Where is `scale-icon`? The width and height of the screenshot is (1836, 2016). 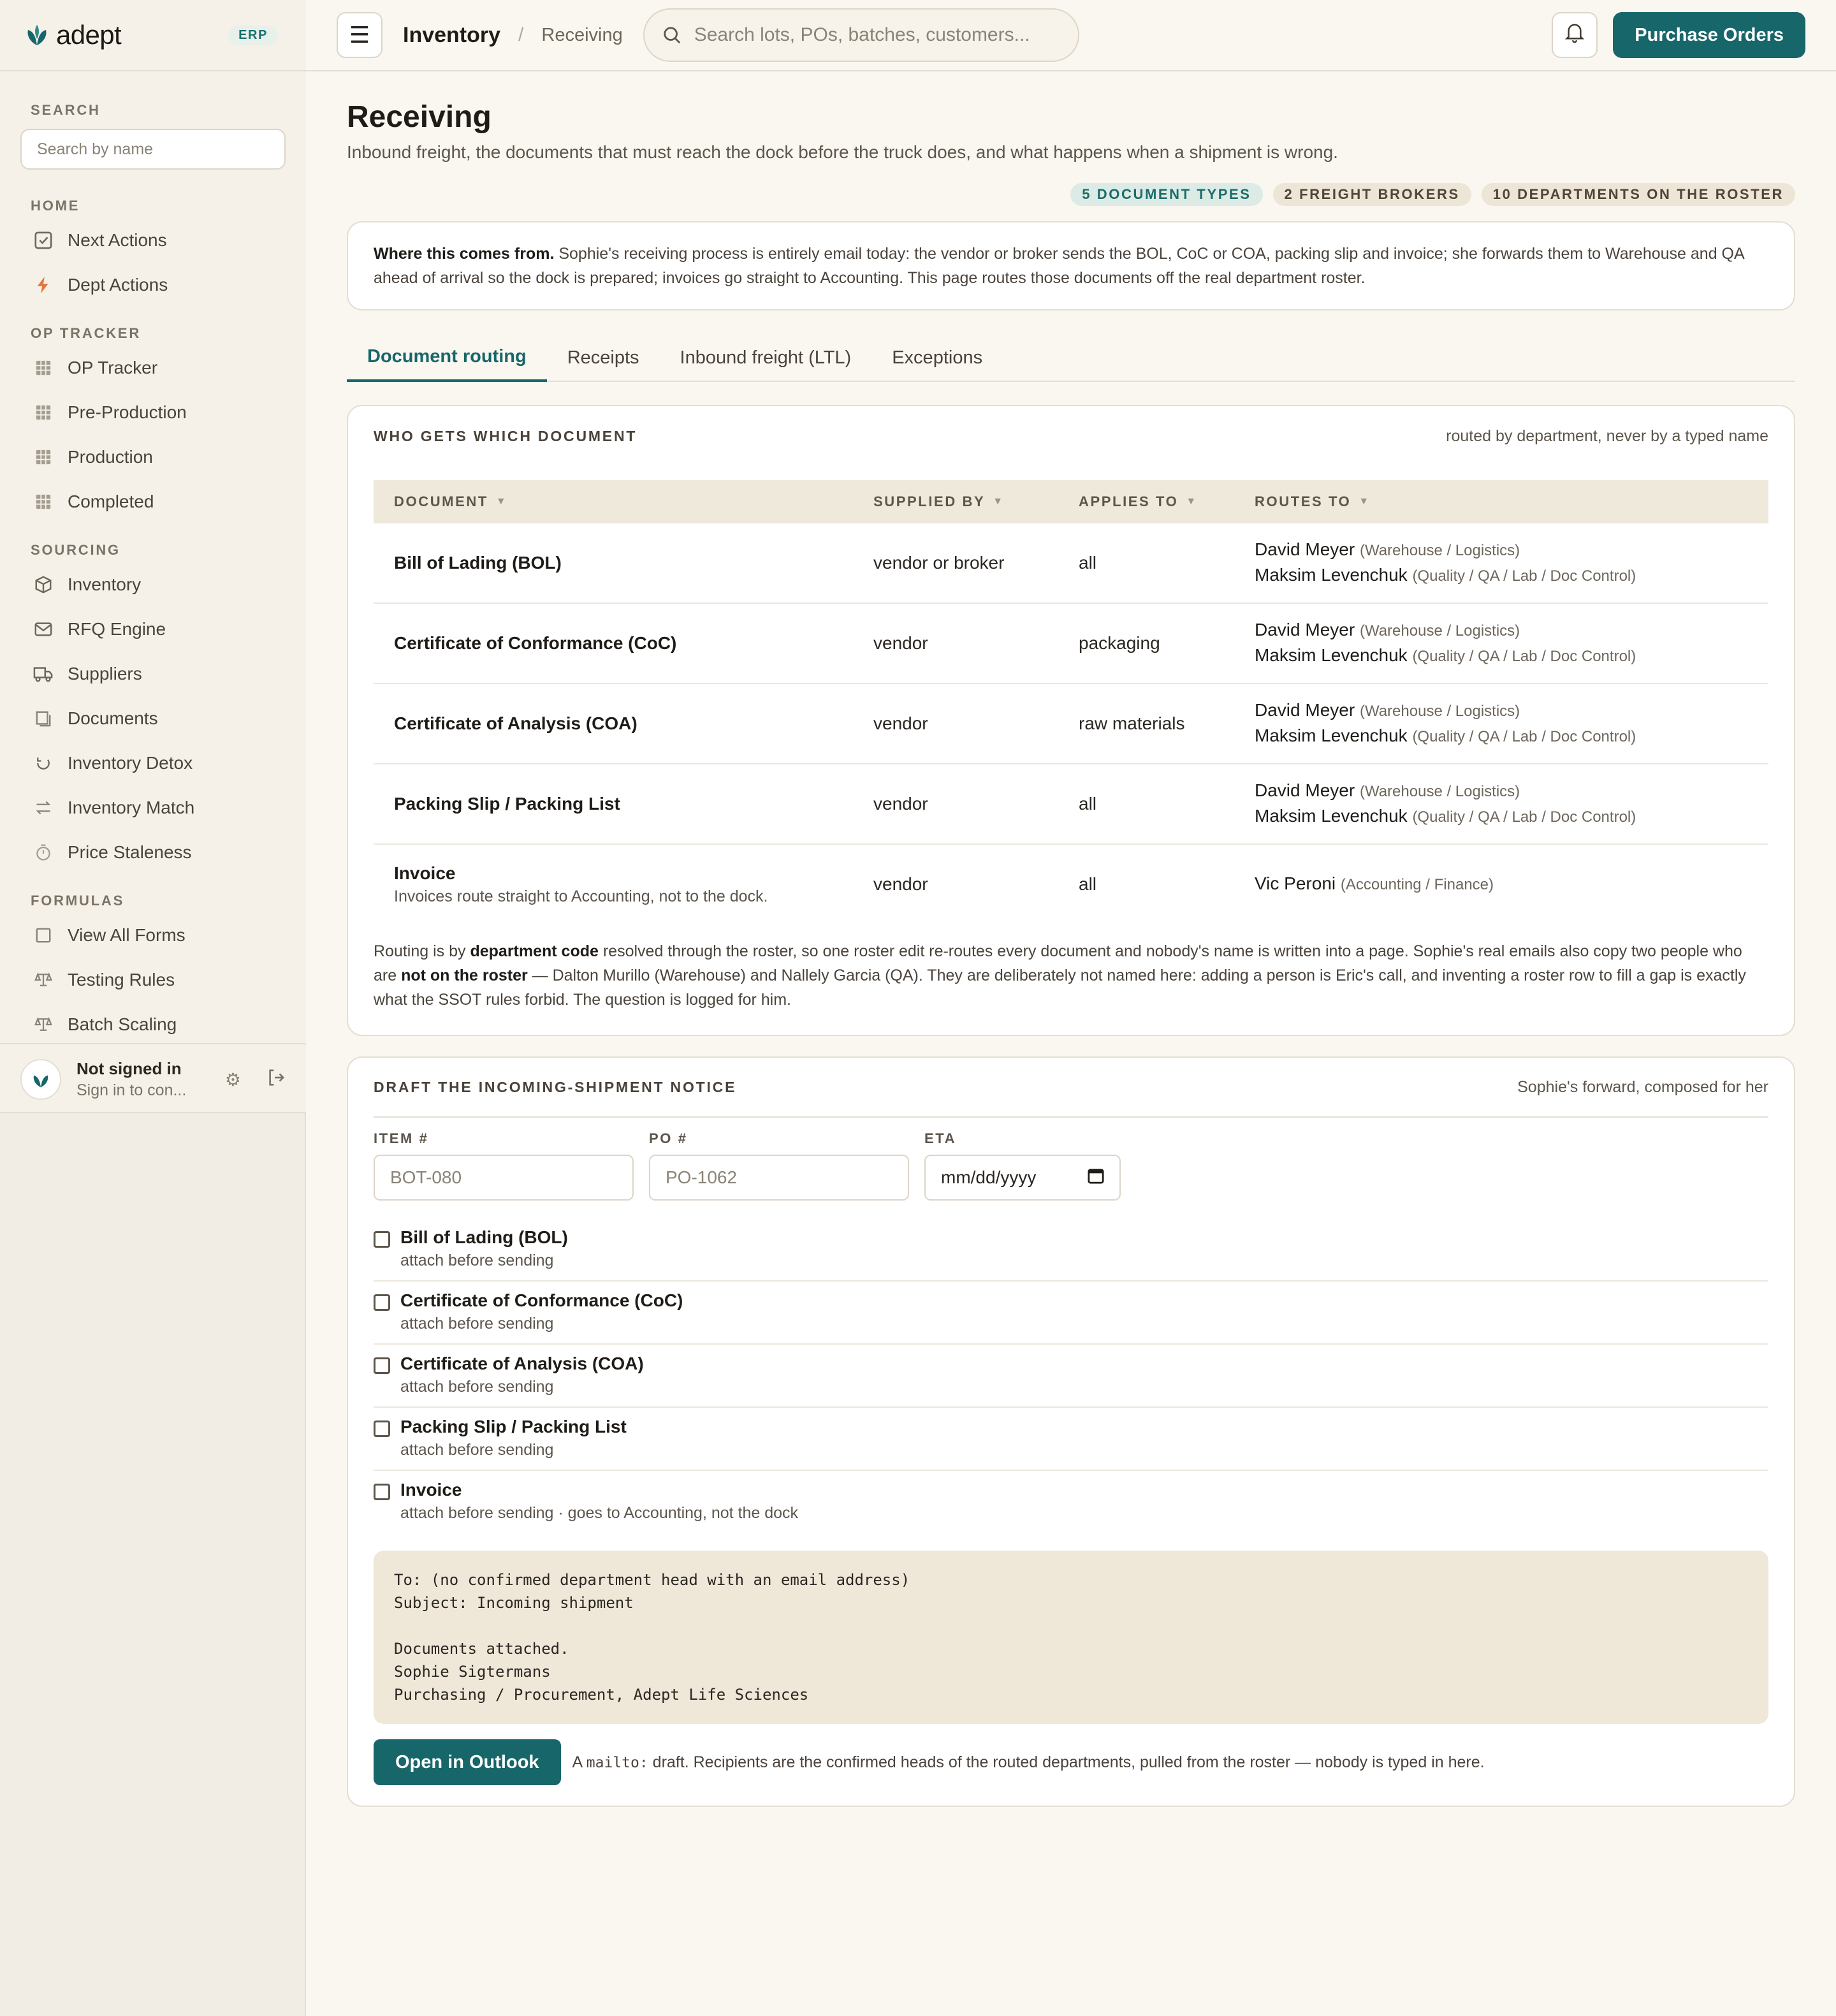
scale-icon is located at coordinates (43, 980).